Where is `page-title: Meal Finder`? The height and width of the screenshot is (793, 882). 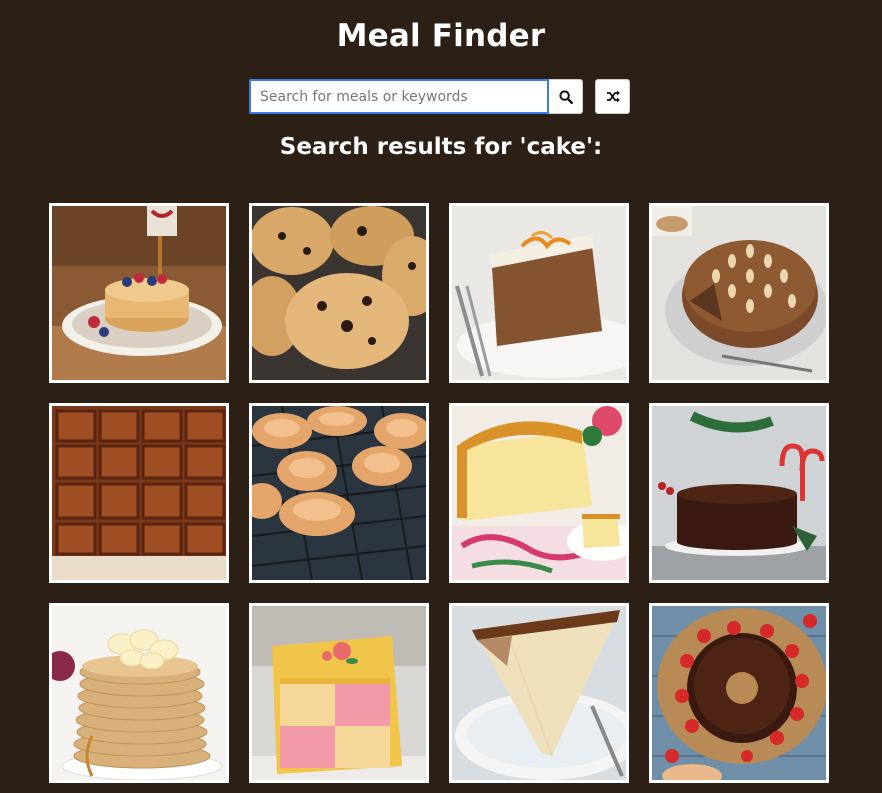
page-title: Meal Finder is located at coordinates (441, 36).